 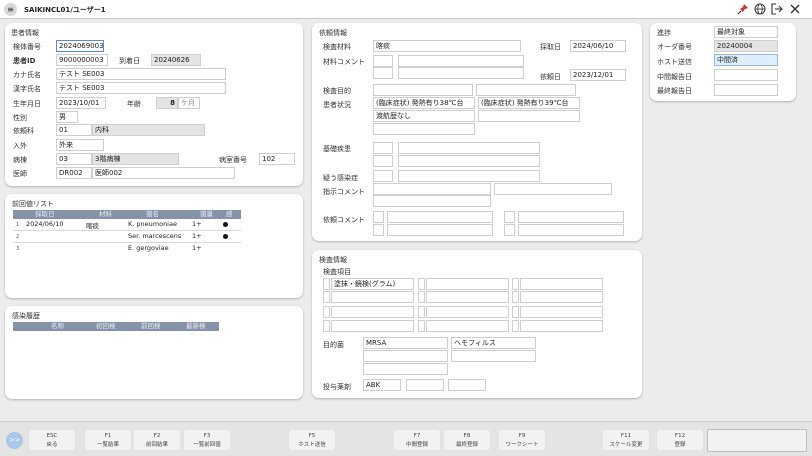 I want to click on exam-item-1: 塗抹・鏡検(グラム), so click(x=372, y=284).